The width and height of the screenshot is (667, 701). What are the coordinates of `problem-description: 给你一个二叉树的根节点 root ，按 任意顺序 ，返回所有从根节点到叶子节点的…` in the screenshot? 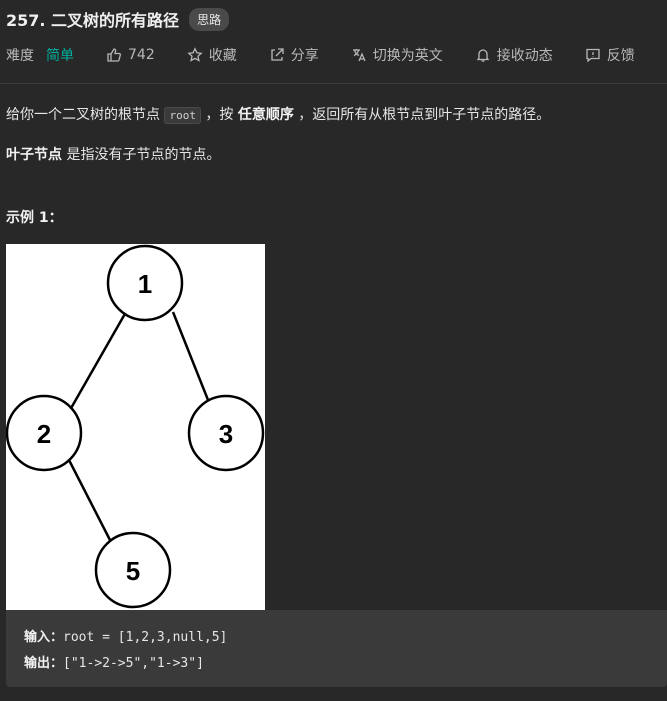 It's located at (333, 115).